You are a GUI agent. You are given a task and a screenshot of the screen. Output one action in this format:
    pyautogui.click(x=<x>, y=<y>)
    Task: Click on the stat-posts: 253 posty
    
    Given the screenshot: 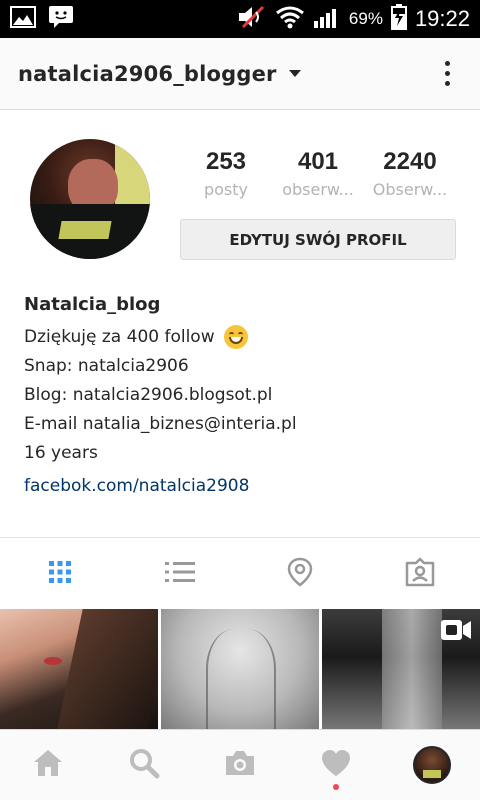 What is the action you would take?
    pyautogui.click(x=226, y=173)
    